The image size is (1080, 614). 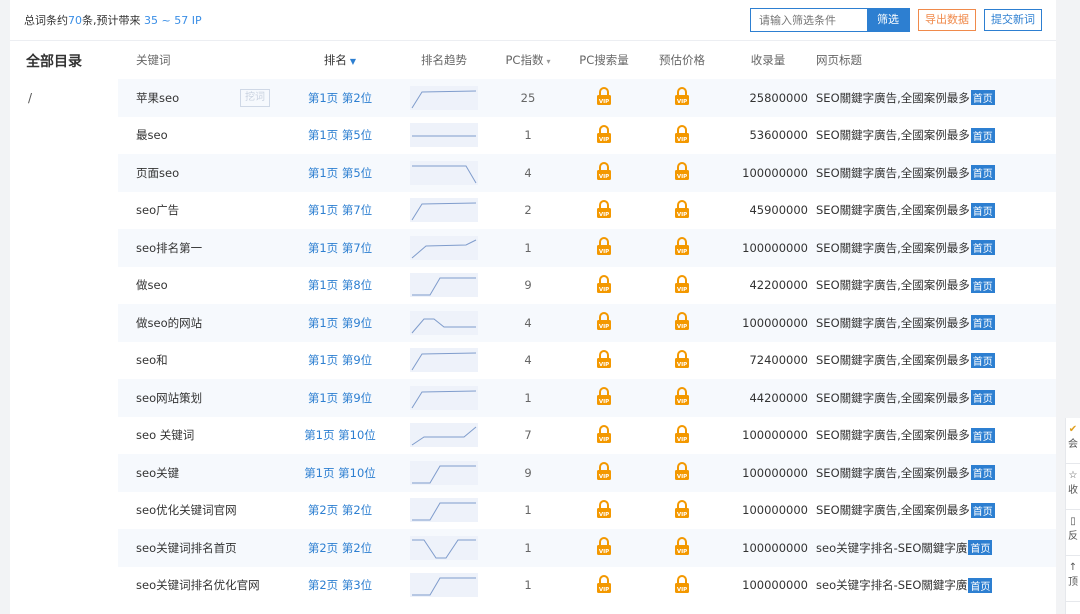 I want to click on filter-input, so click(x=809, y=20).